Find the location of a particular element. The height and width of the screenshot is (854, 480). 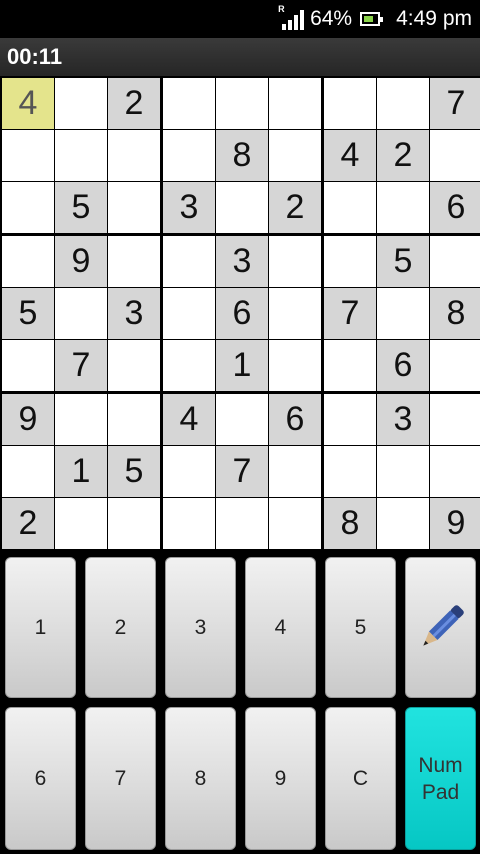

clear-button: C is located at coordinates (360, 778).